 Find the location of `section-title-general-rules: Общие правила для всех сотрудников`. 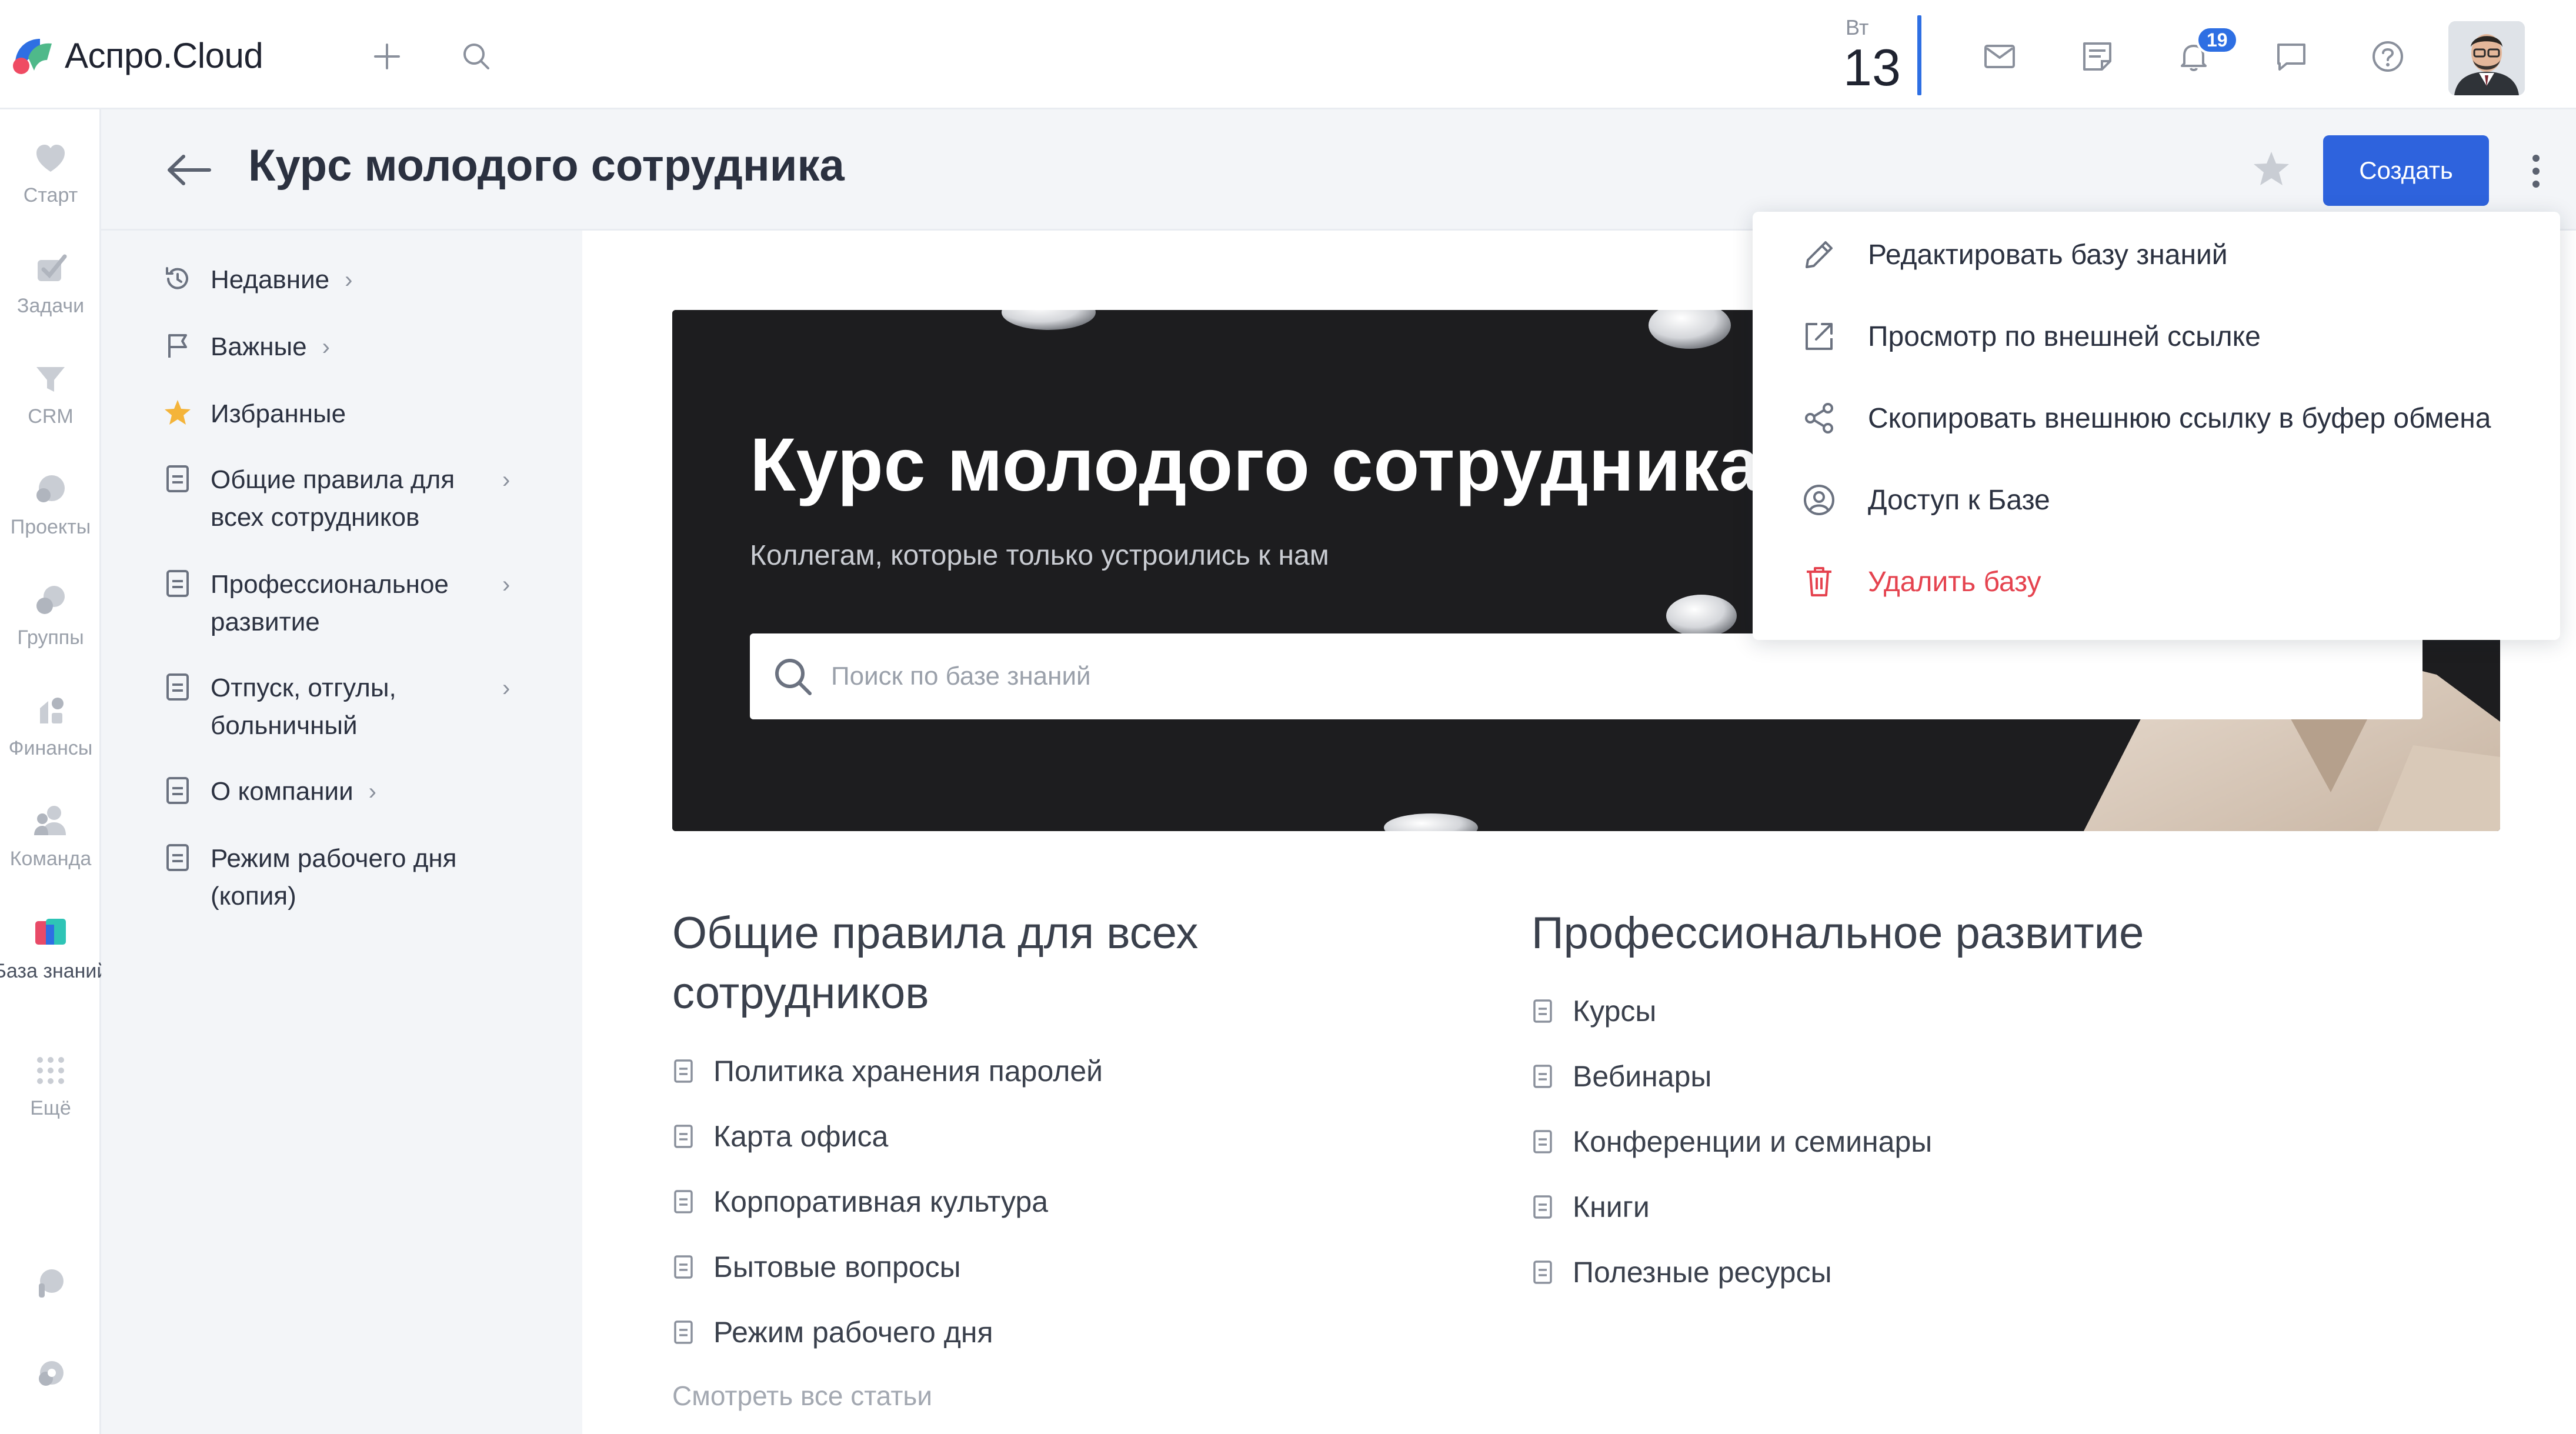

section-title-general-rules: Общие правила для всех сотрудников is located at coordinates (995, 963).